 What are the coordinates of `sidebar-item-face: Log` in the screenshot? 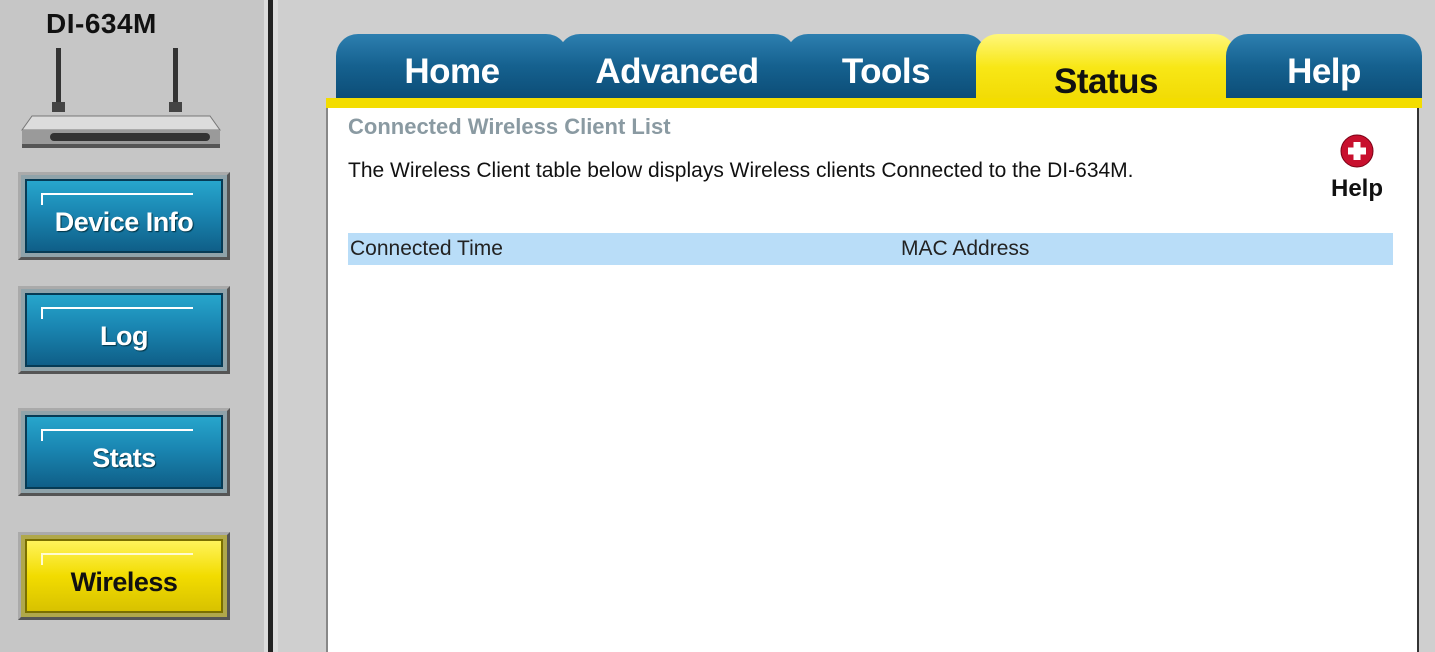 It's located at (124, 330).